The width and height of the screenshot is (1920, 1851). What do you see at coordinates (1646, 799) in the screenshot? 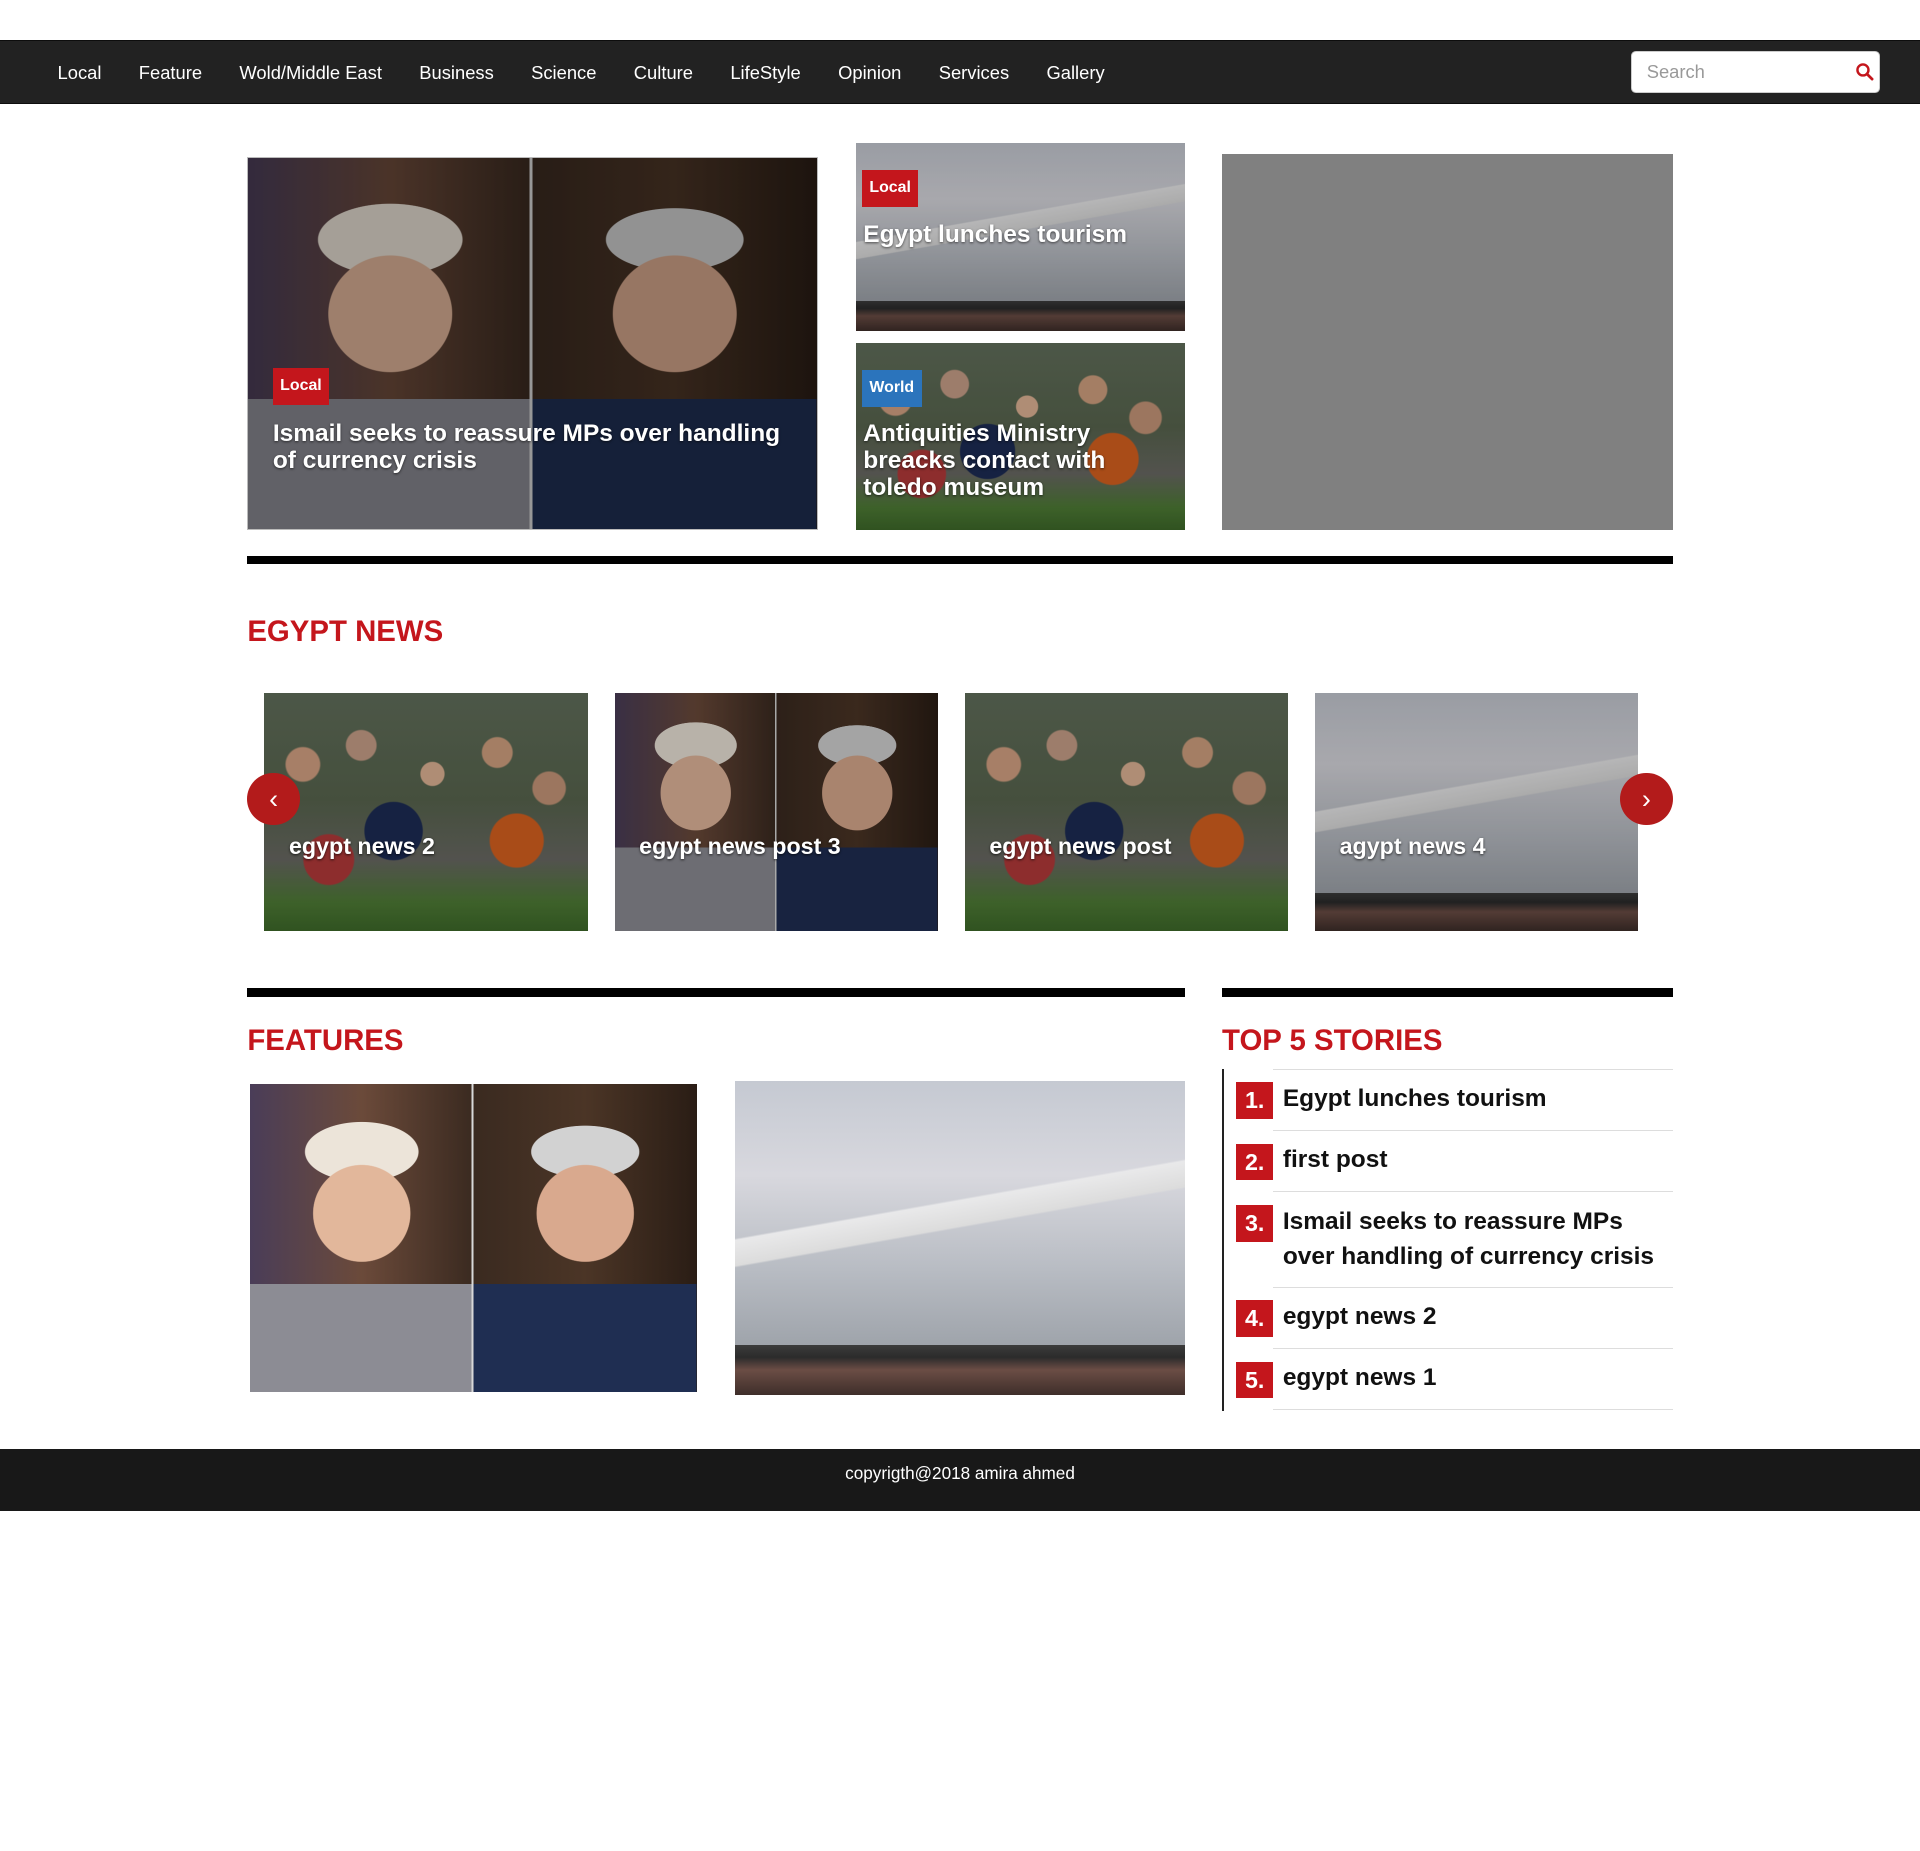
I see `carousel-next-button: ›` at bounding box center [1646, 799].